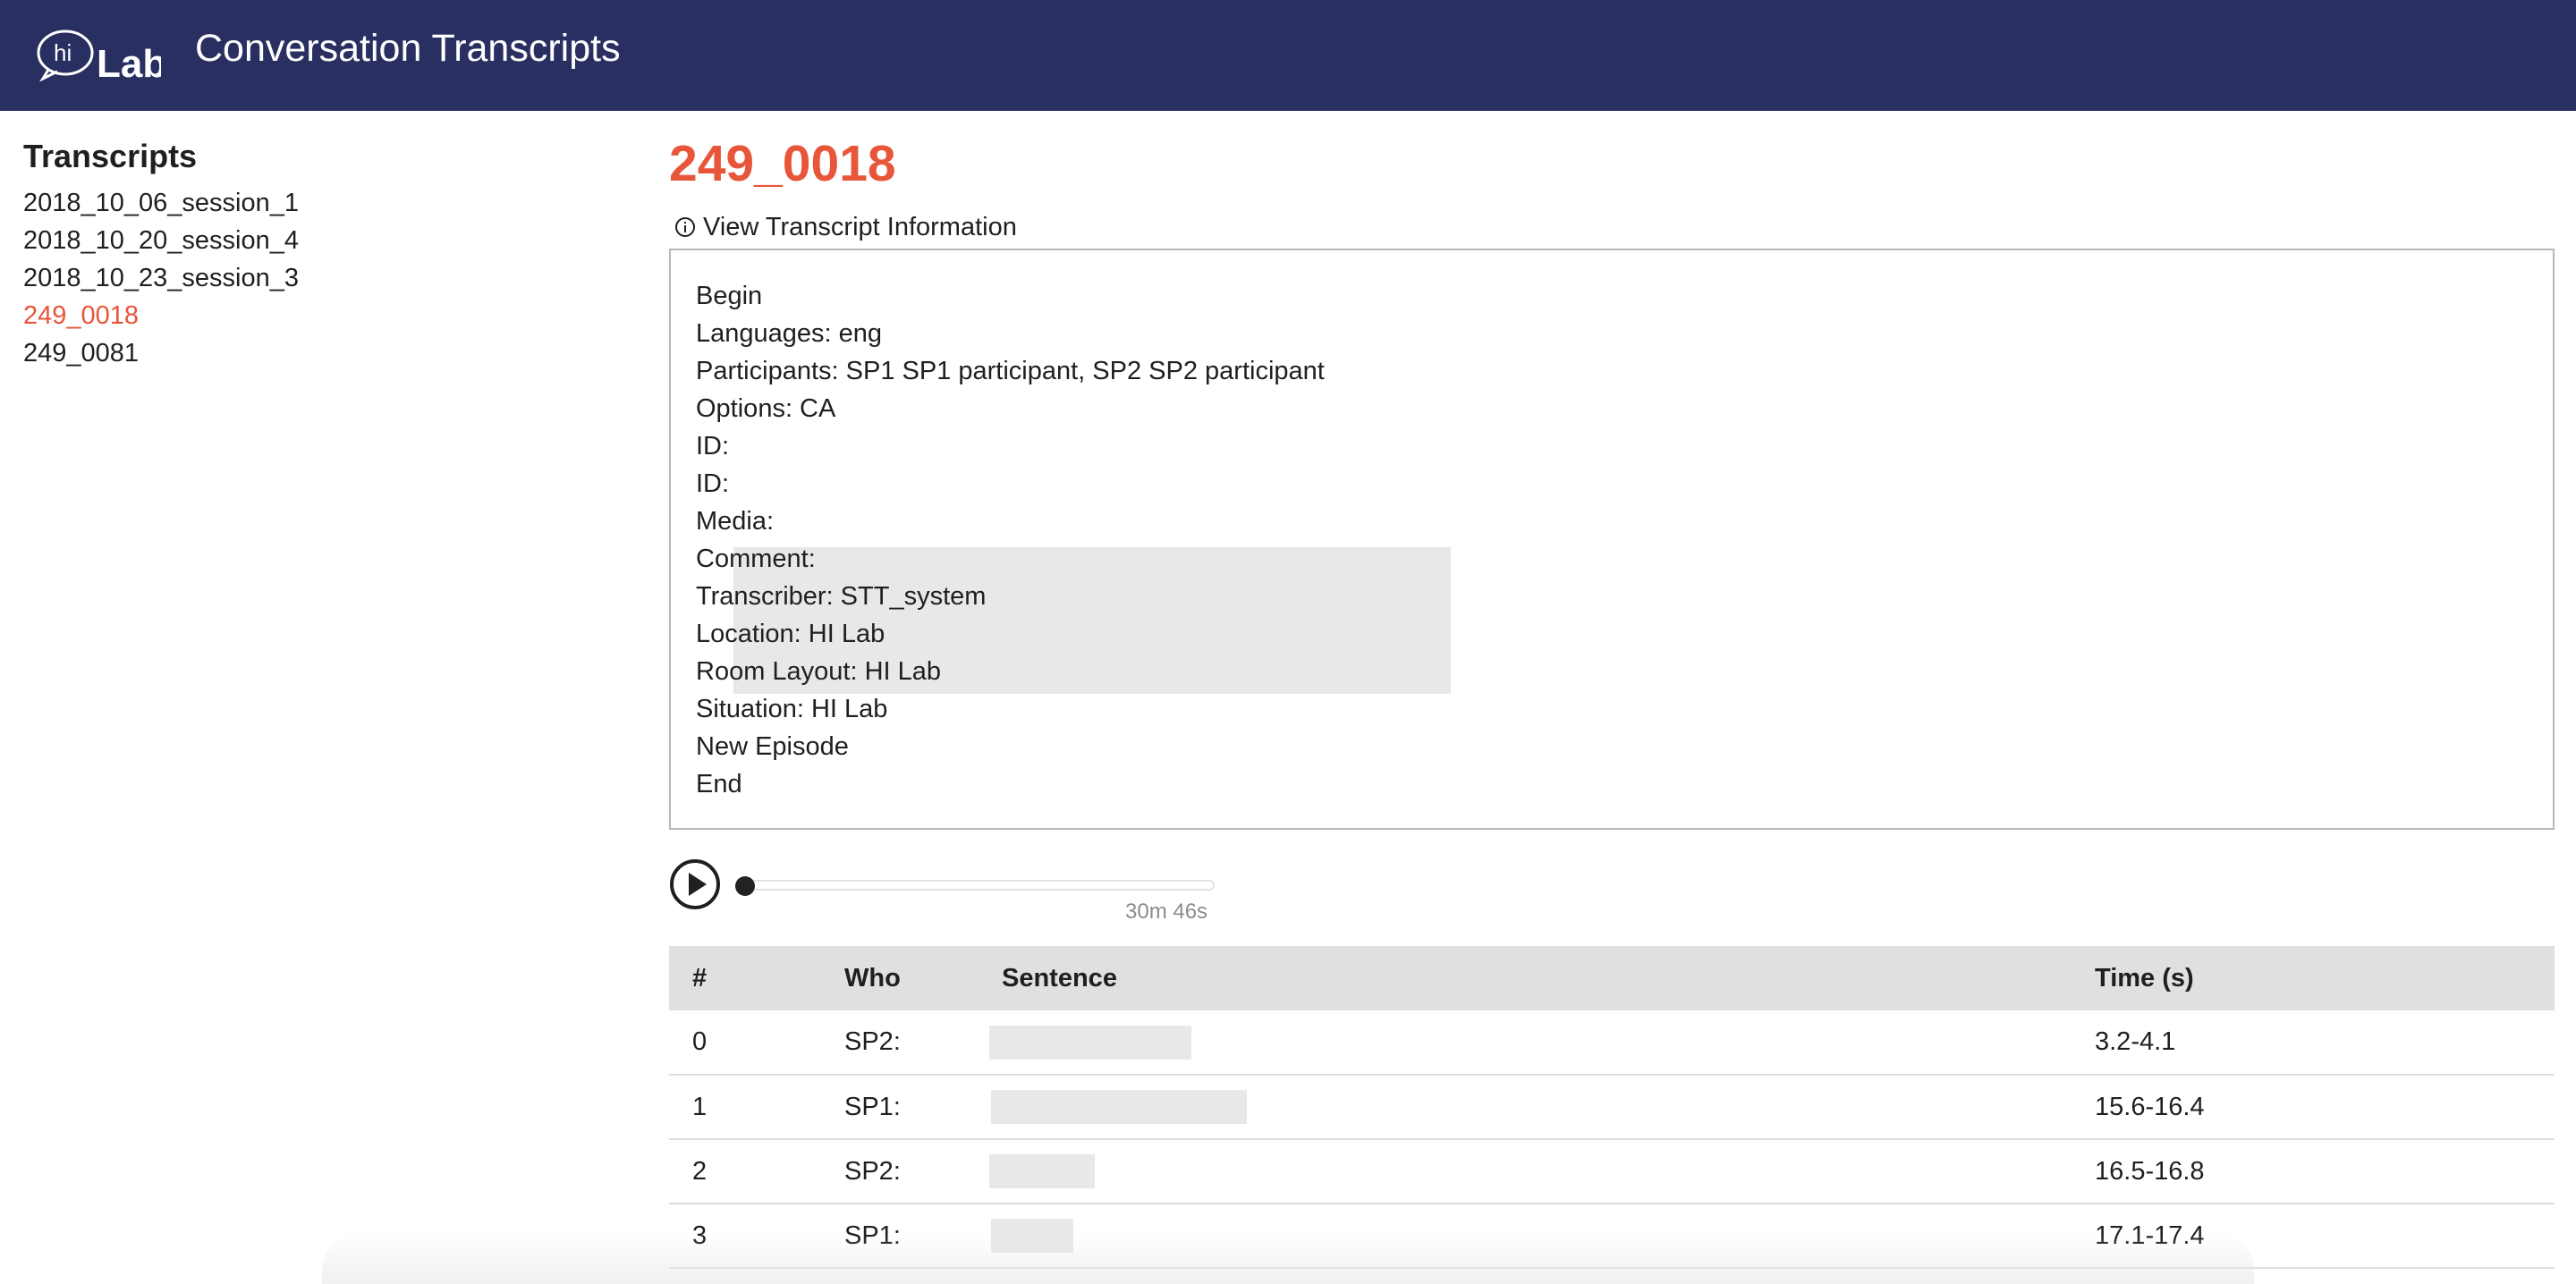  What do you see at coordinates (745, 886) in the screenshot?
I see `audio-progress-handle` at bounding box center [745, 886].